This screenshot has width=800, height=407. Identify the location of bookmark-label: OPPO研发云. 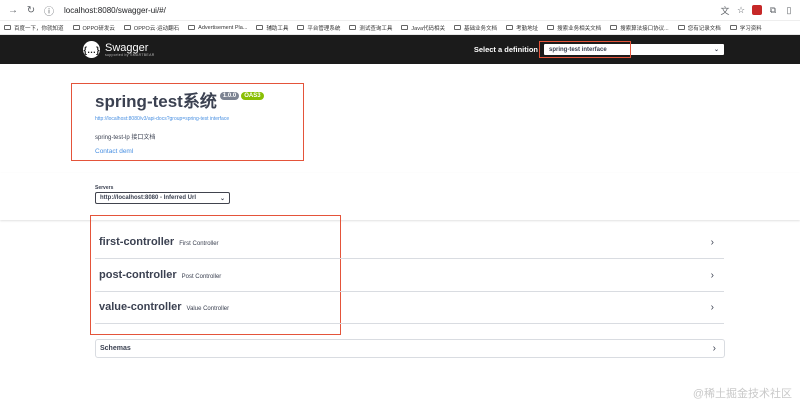
(98, 28).